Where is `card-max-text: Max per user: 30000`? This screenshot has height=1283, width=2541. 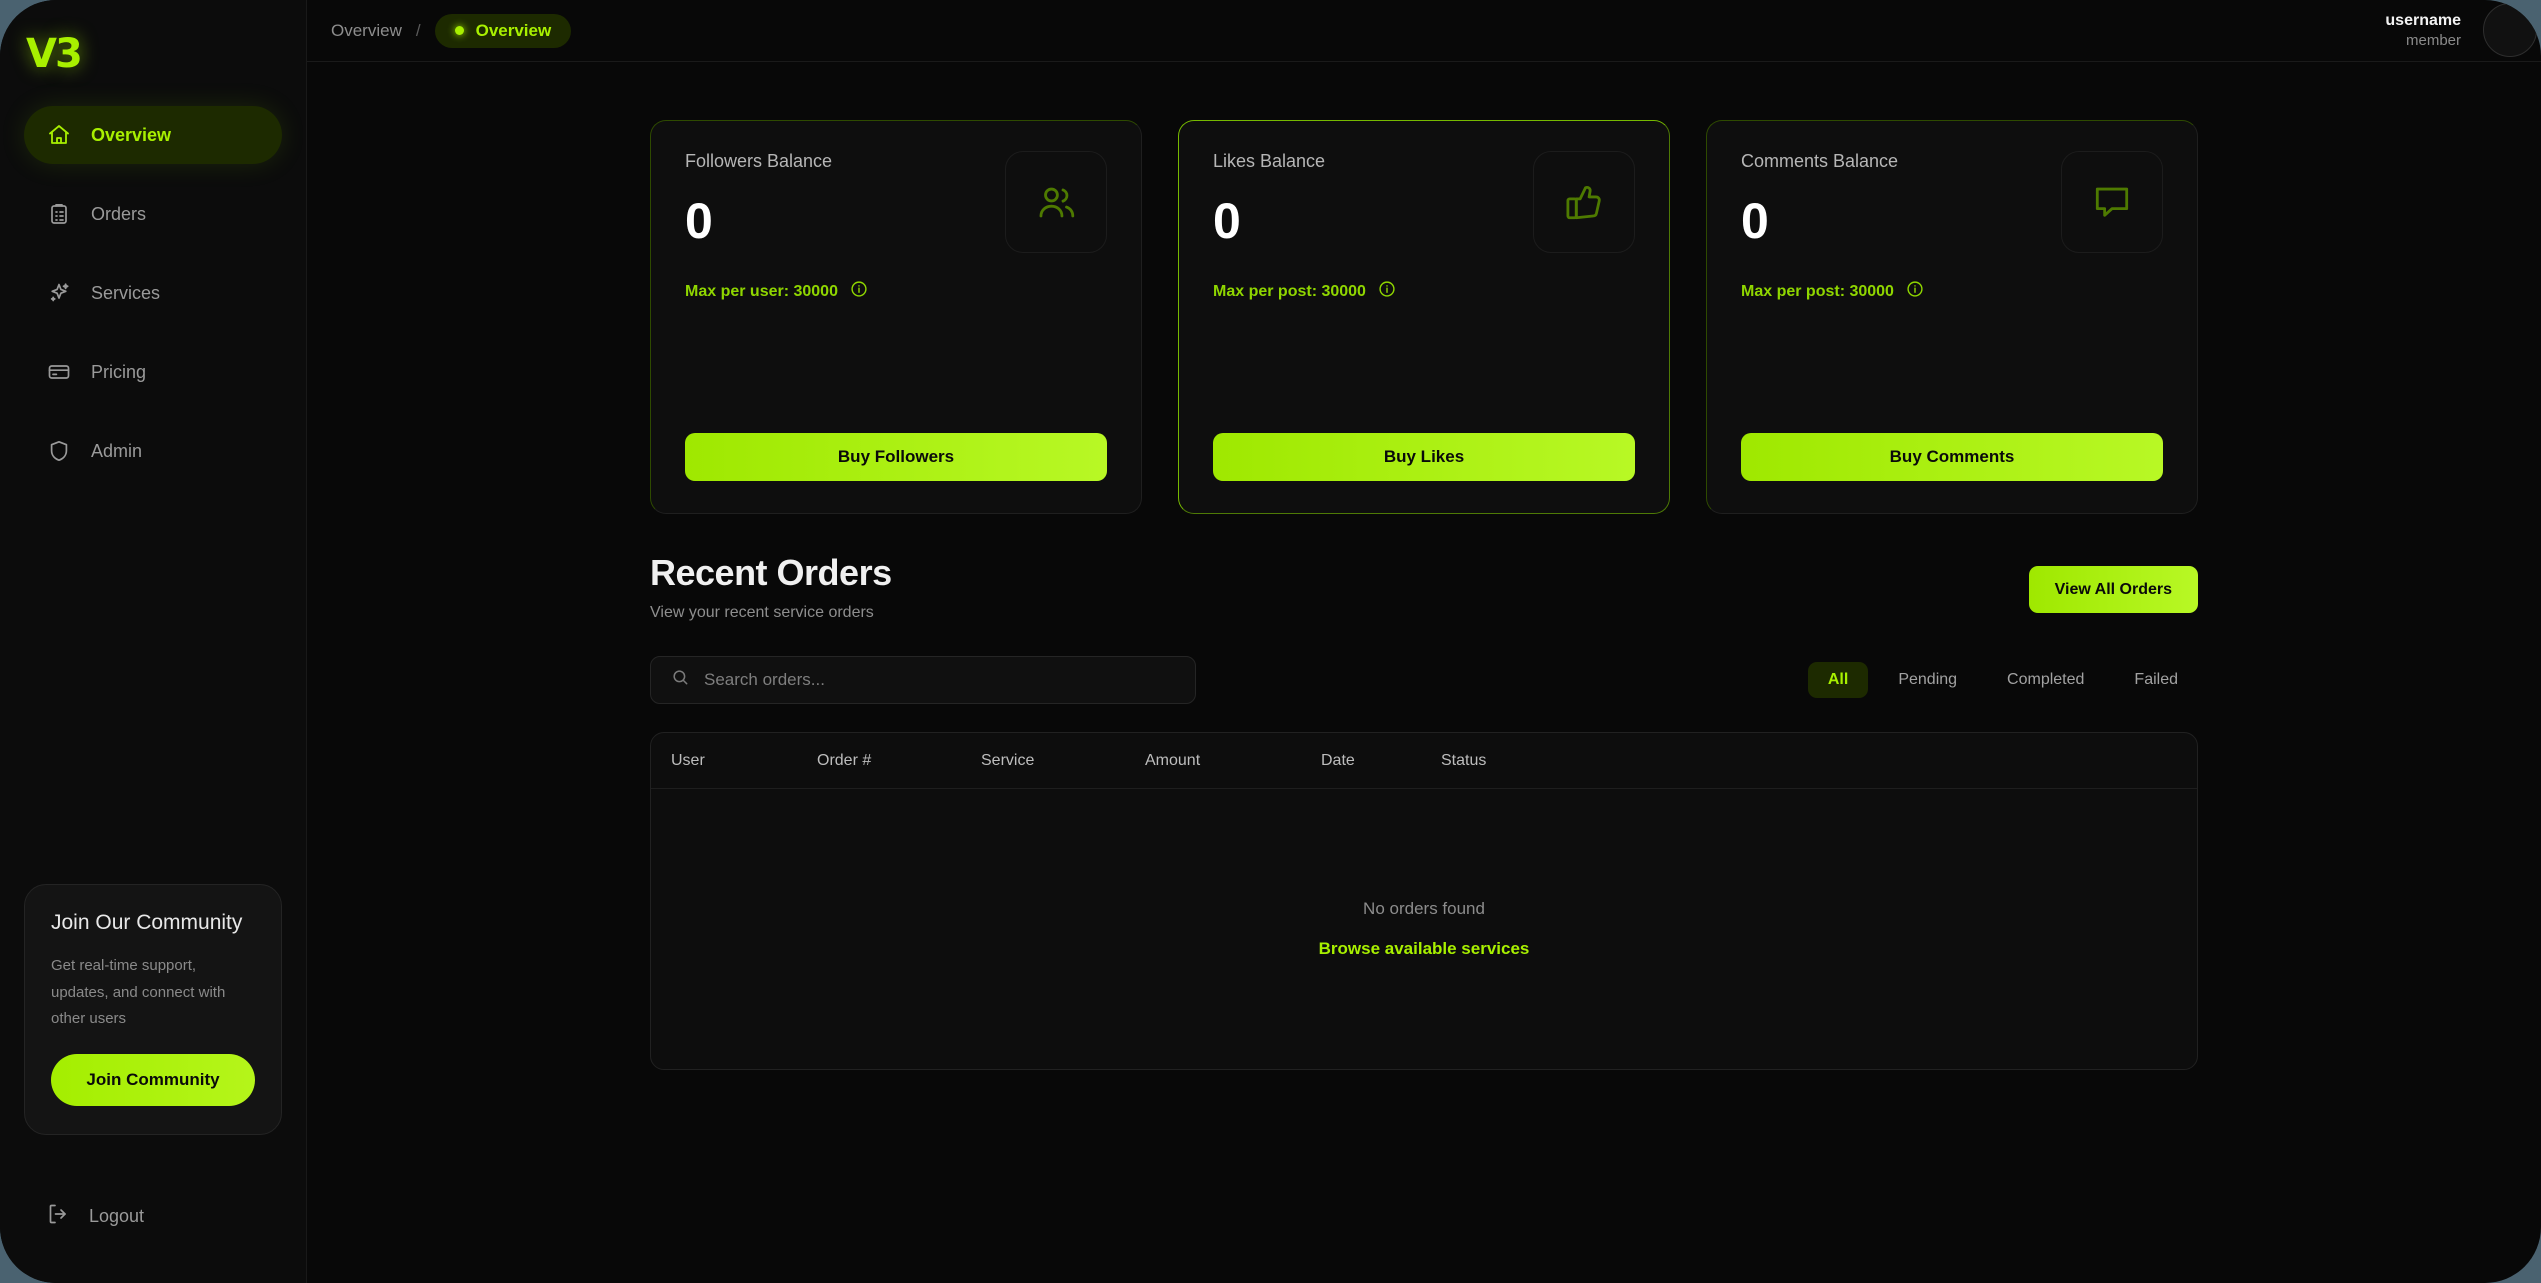 card-max-text: Max per user: 30000 is located at coordinates (761, 291).